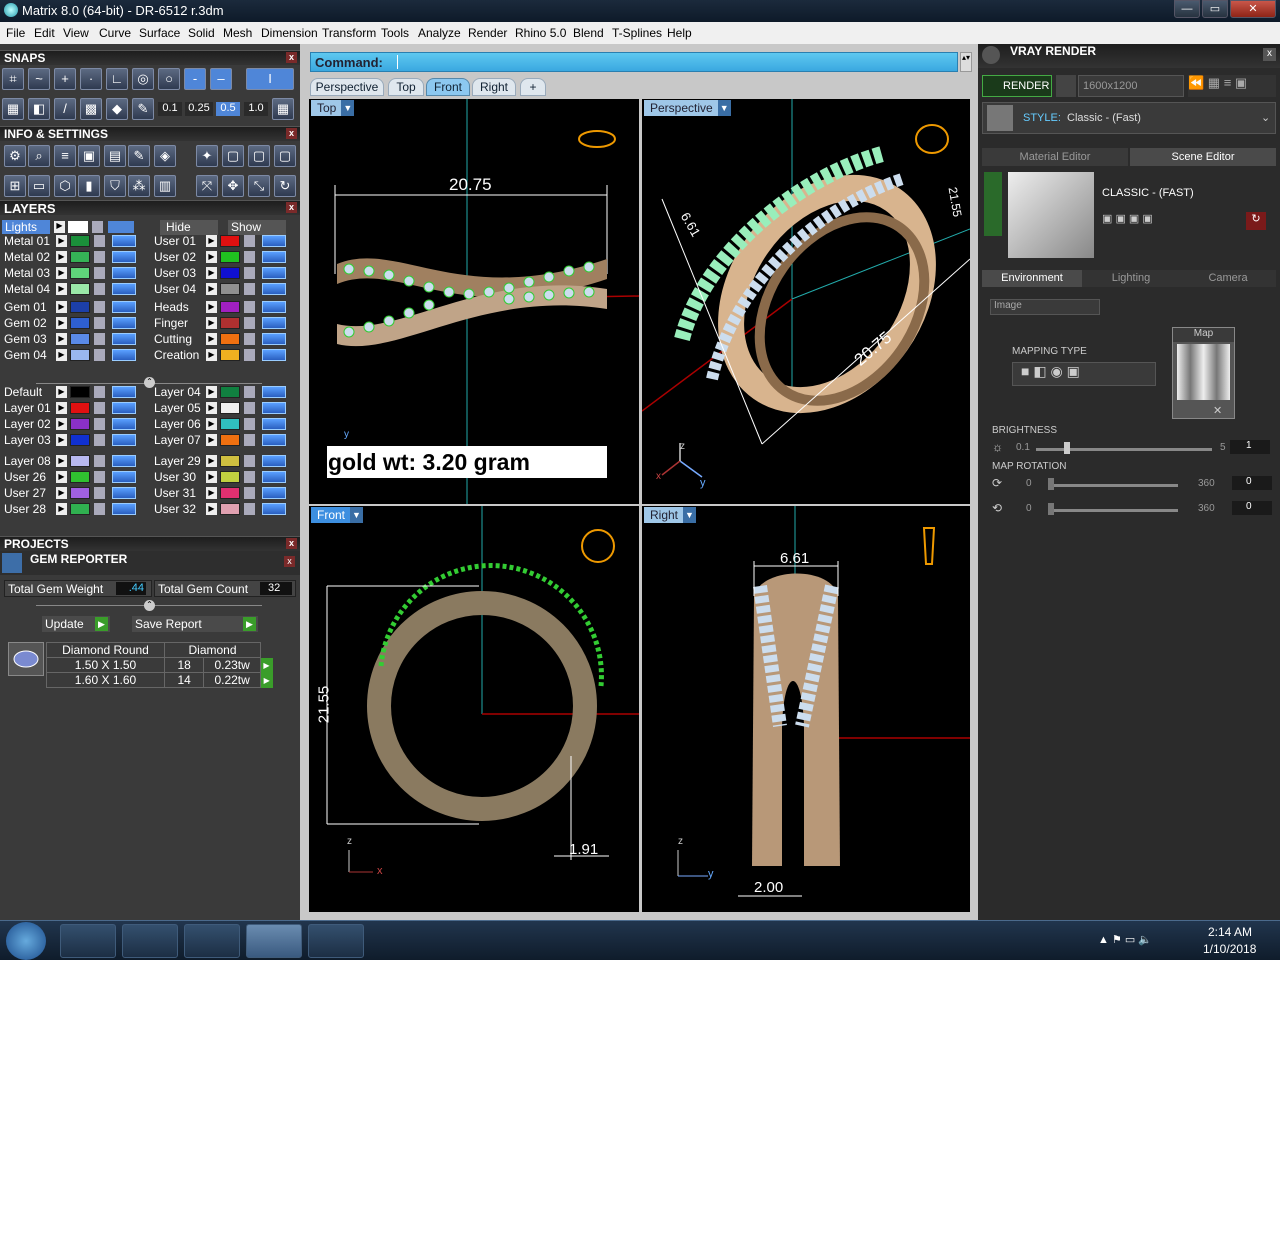 Image resolution: width=1280 pixels, height=1257 pixels. What do you see at coordinates (226, 493) in the screenshot?
I see `layer-row: User 31 ▶` at bounding box center [226, 493].